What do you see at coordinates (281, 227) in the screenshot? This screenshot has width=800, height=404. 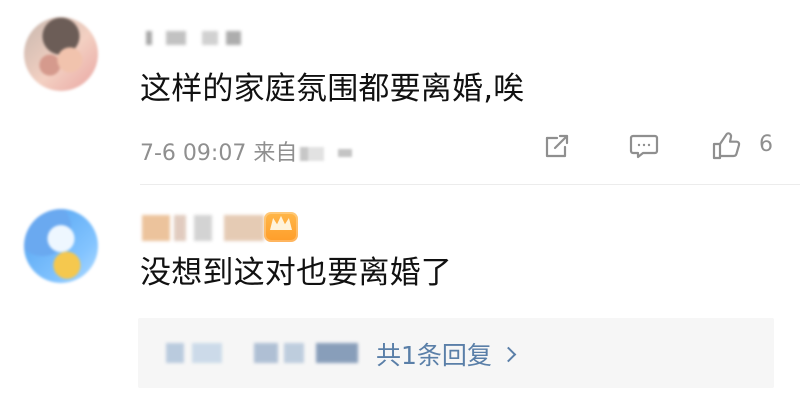 I see `crown-badge-icon` at bounding box center [281, 227].